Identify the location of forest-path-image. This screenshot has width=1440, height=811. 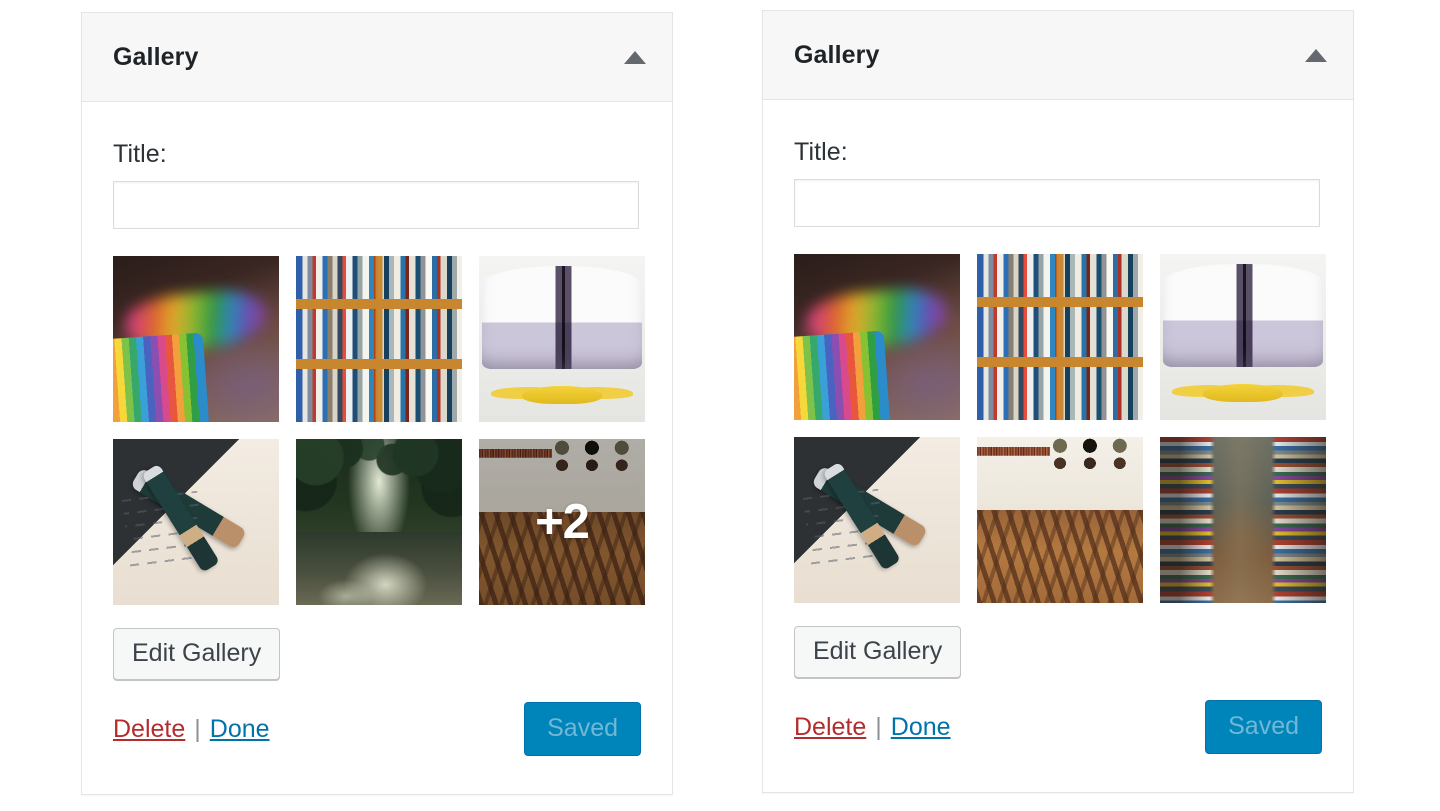
(379, 522).